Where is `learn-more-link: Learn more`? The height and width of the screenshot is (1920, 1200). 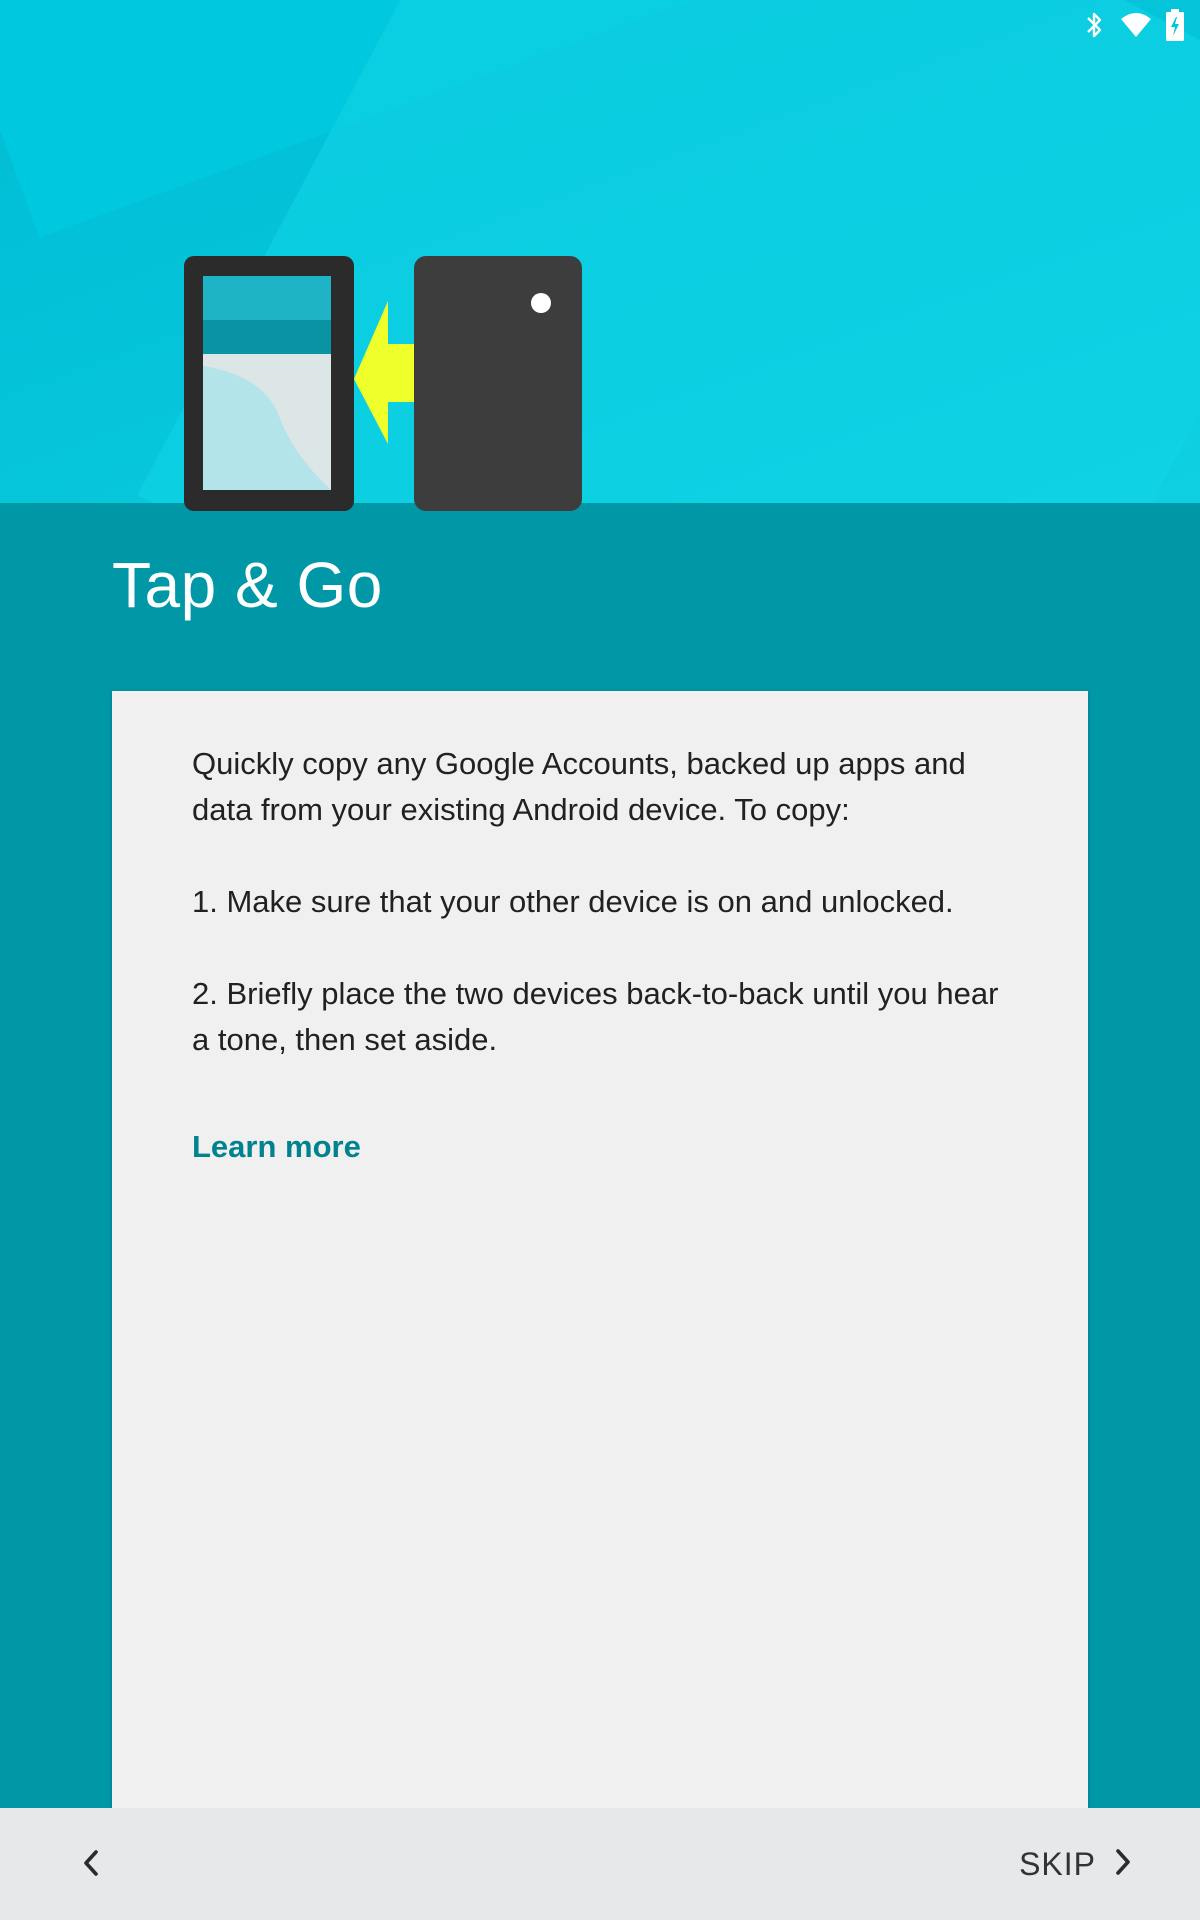
learn-more-link: Learn more is located at coordinates (276, 1147).